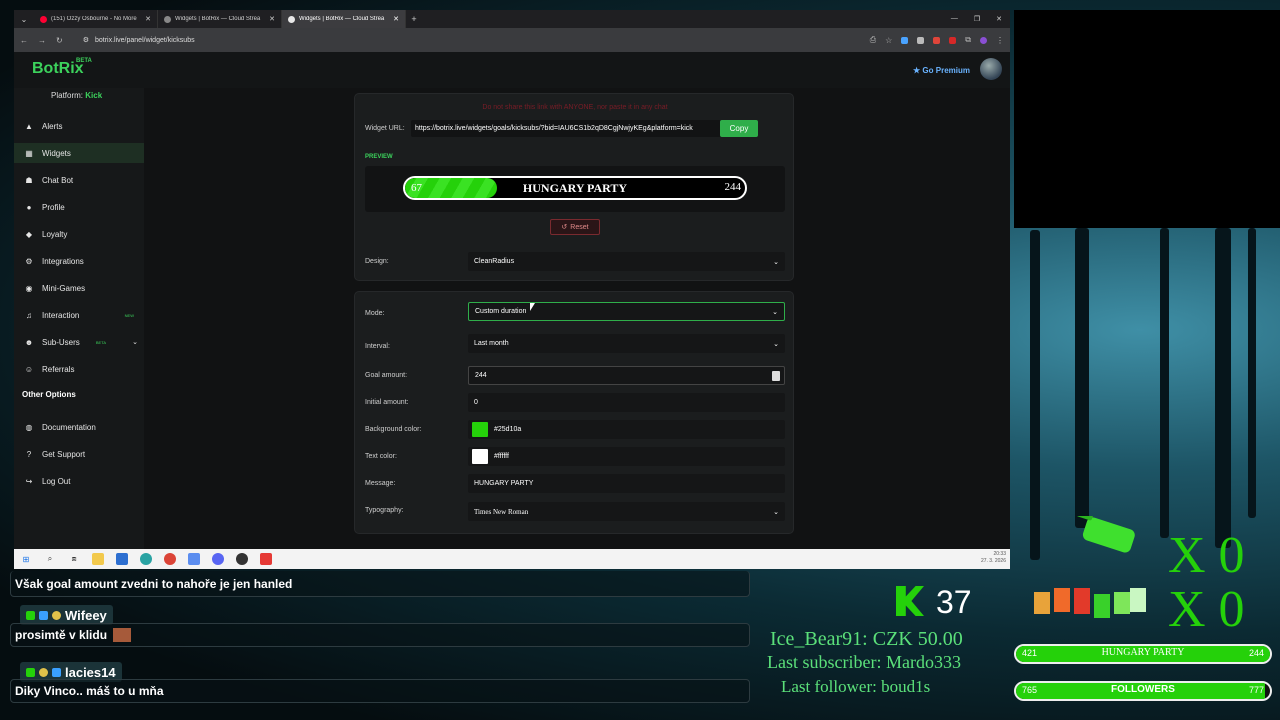 The height and width of the screenshot is (720, 1280). Describe the element at coordinates (61, 315) in the screenshot. I see `sidebar-item-label: Interaction` at that location.